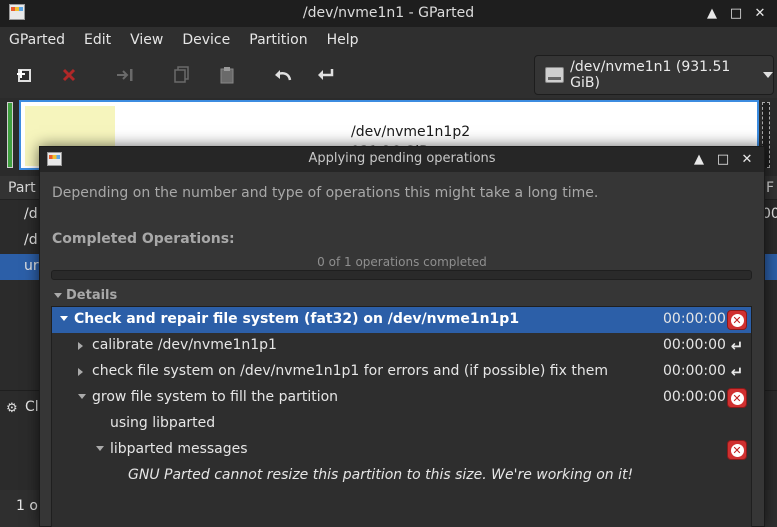  I want to click on details-row: using libparted, so click(401, 424).